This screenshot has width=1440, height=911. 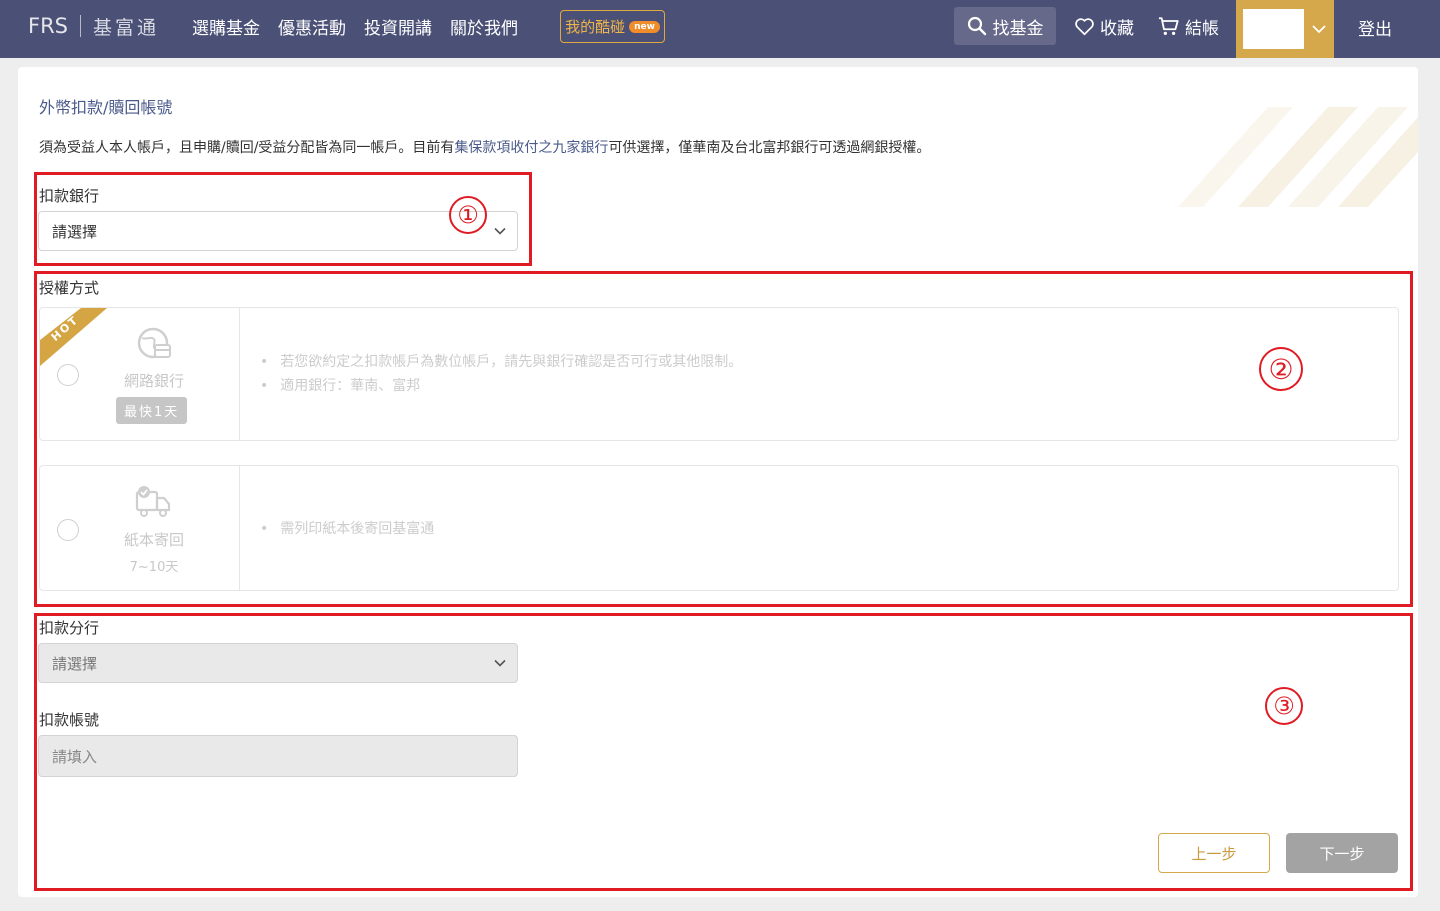 I want to click on checkout-button: 結帳, so click(x=1188, y=26).